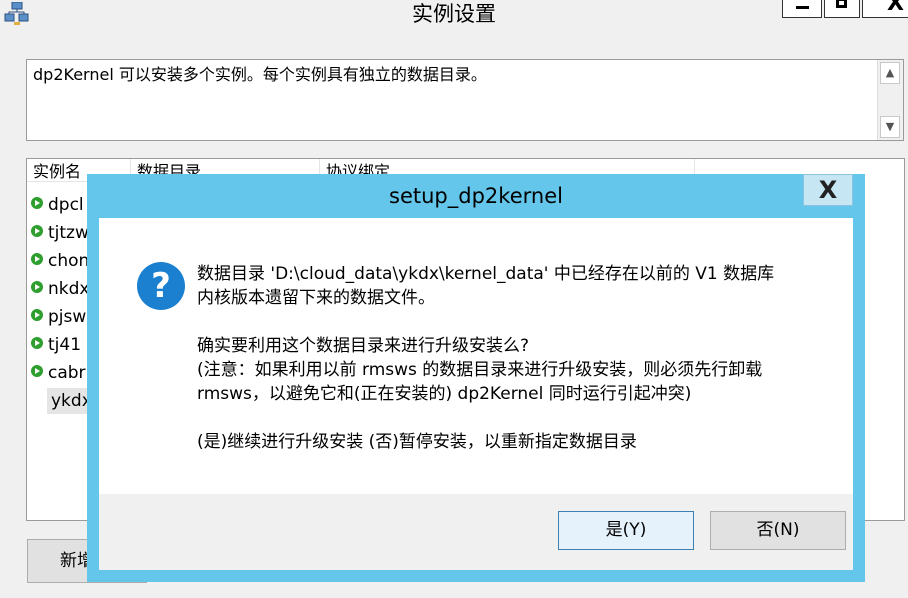 The width and height of the screenshot is (908, 598). Describe the element at coordinates (802, 9) in the screenshot. I see `minimize-button` at that location.